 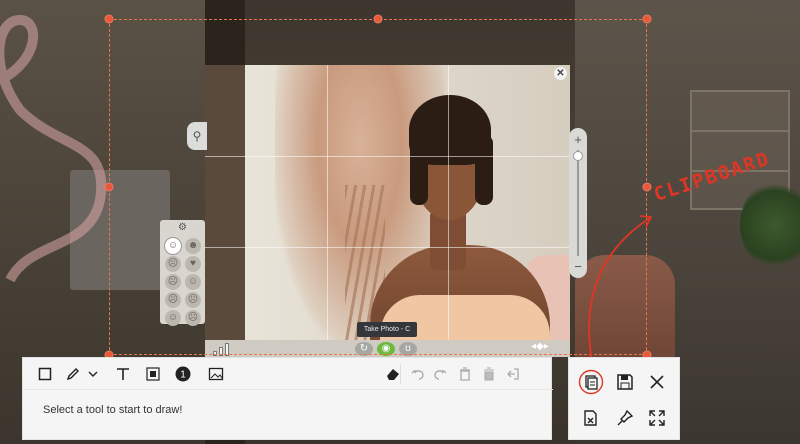 What do you see at coordinates (417, 374) in the screenshot?
I see `undo-icon` at bounding box center [417, 374].